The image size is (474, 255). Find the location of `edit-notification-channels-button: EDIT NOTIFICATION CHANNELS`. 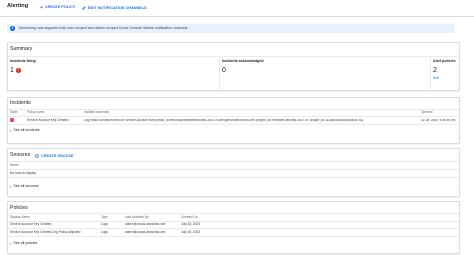

edit-notification-channels-button: EDIT NOTIFICATION CHANNELS is located at coordinates (114, 9).